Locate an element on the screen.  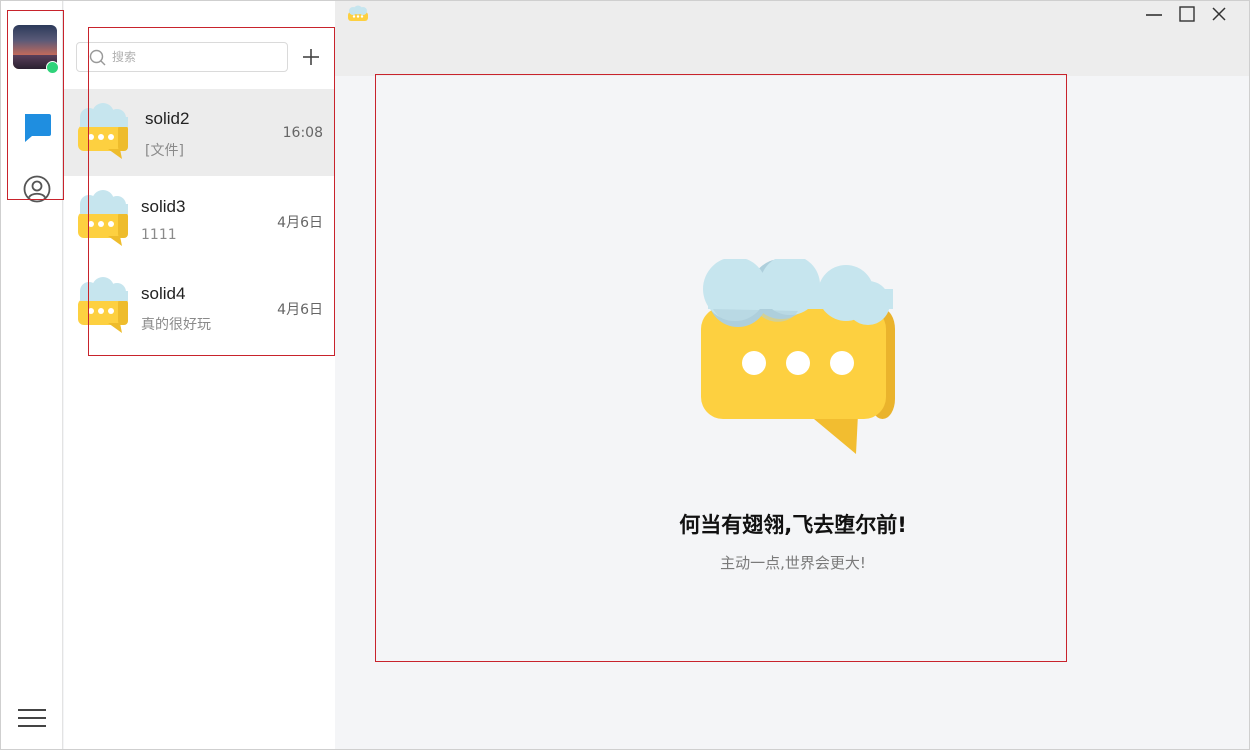
conversation-name: solid4 is located at coordinates (163, 293).